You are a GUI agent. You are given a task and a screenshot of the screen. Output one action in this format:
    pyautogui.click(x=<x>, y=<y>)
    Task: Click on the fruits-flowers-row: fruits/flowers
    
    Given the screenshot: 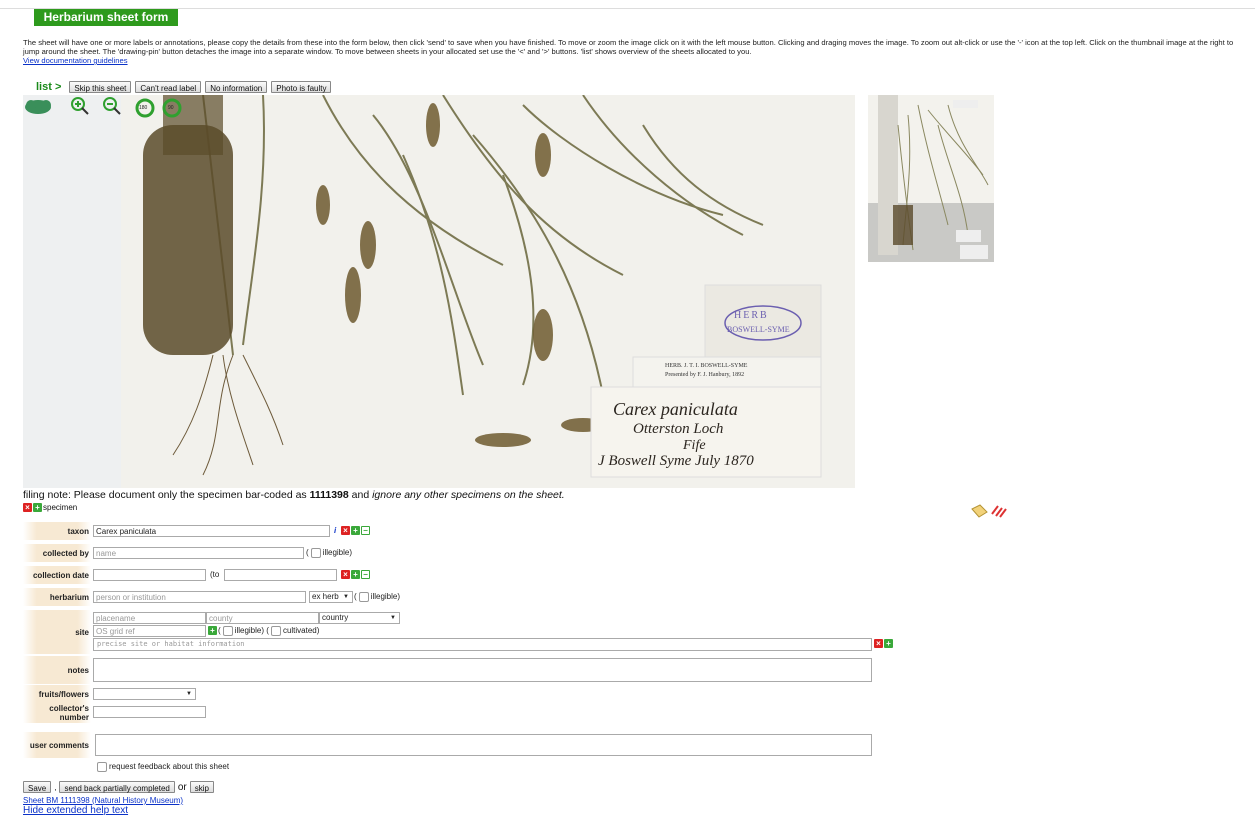 What is the action you would take?
    pyautogui.click(x=133, y=694)
    